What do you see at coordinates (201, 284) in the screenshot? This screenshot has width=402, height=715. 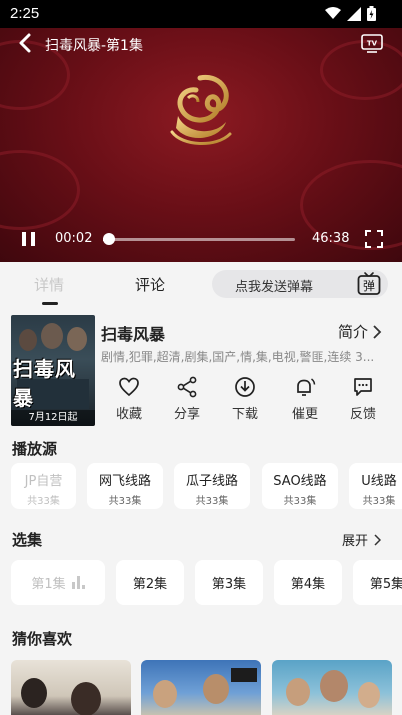 I see `detail-tabs: 详情 评论 点我发送弹幕 弹` at bounding box center [201, 284].